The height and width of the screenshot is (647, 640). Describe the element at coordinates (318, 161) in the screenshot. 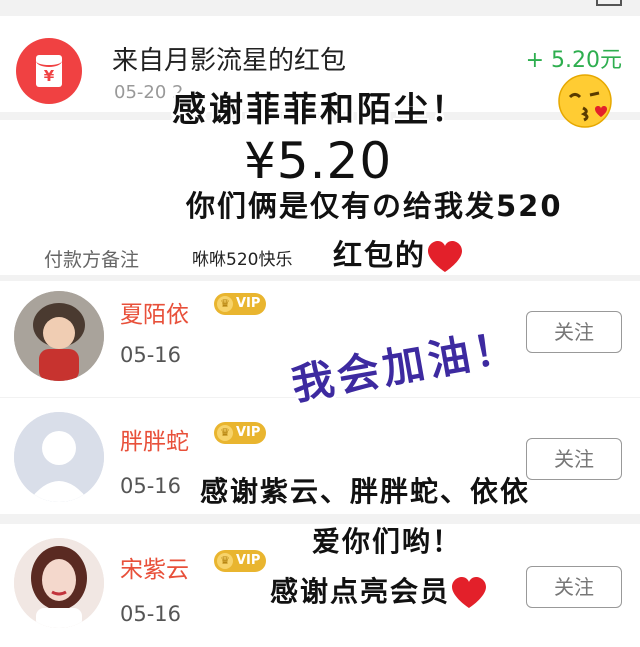

I see `payment-amount: ¥5.20` at that location.